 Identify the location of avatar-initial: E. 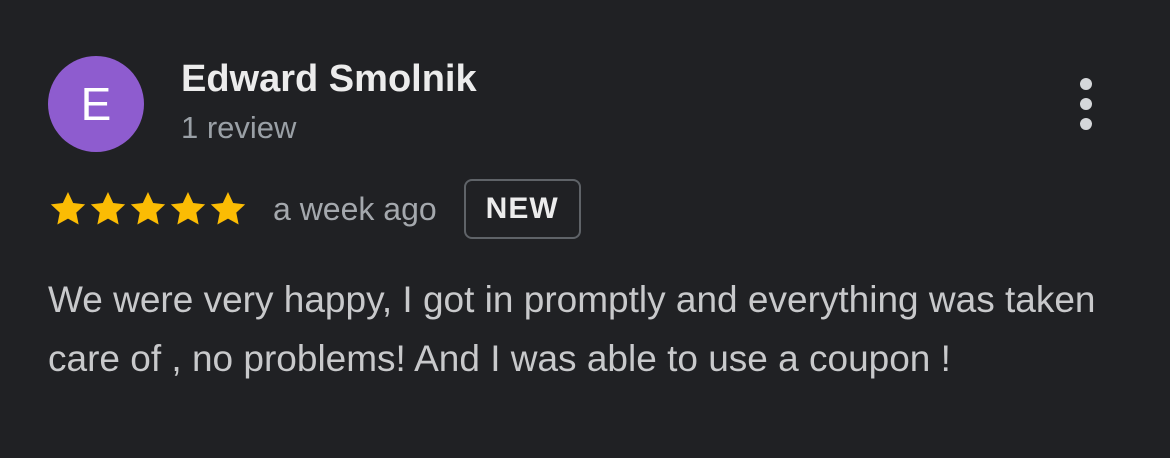
(96, 104).